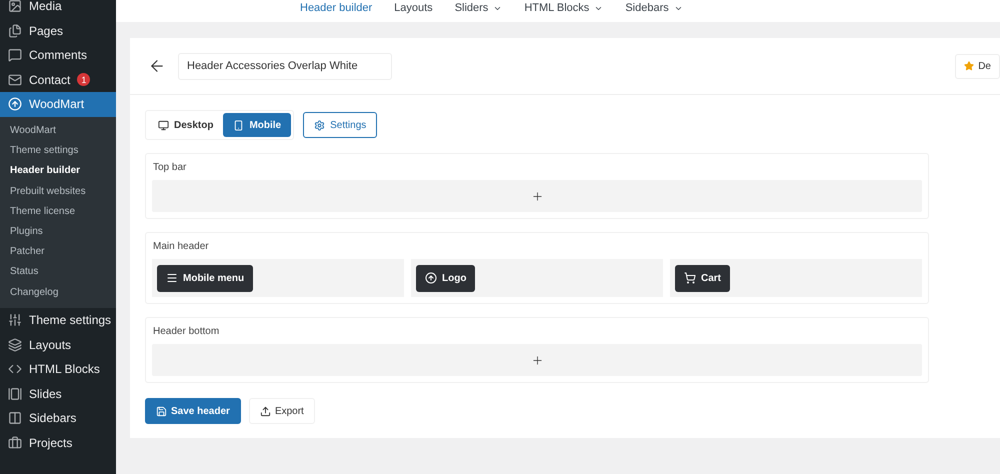 The width and height of the screenshot is (1000, 474). What do you see at coordinates (690, 278) in the screenshot?
I see `cart-icon` at bounding box center [690, 278].